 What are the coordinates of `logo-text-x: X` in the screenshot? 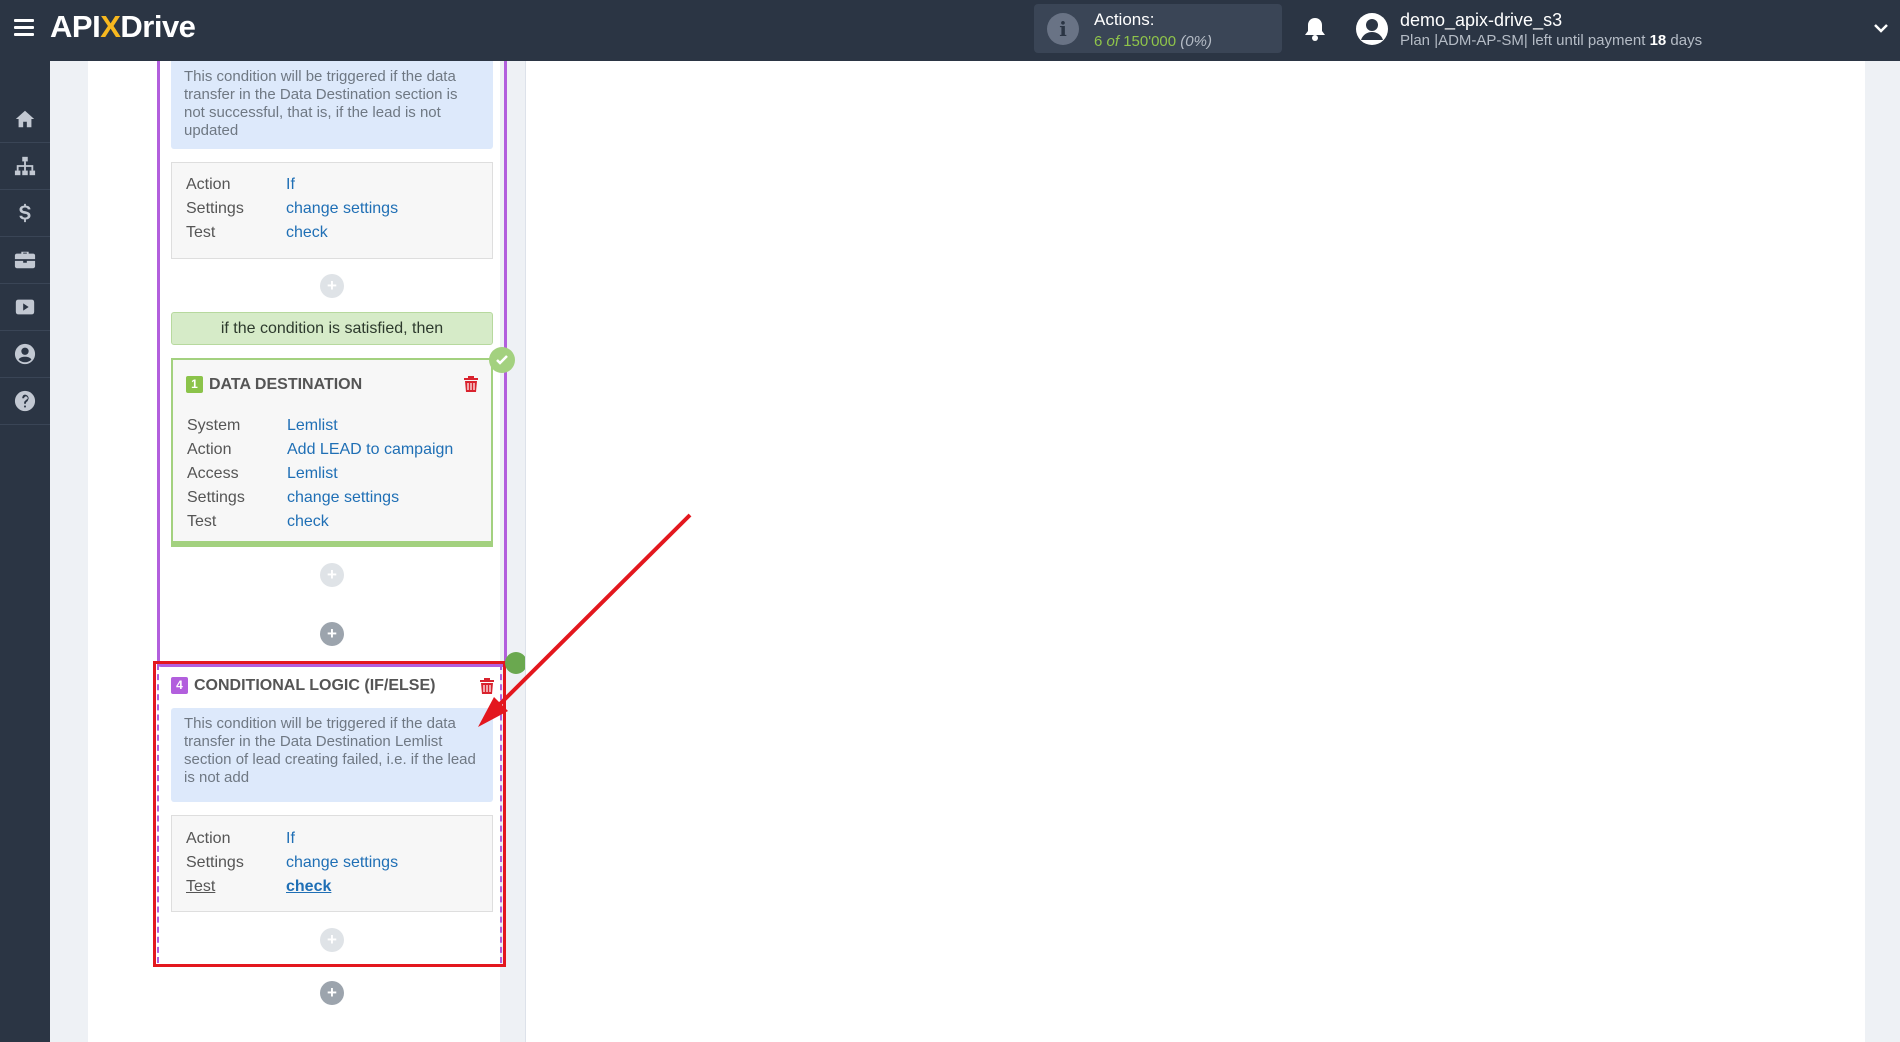 It's located at (110, 26).